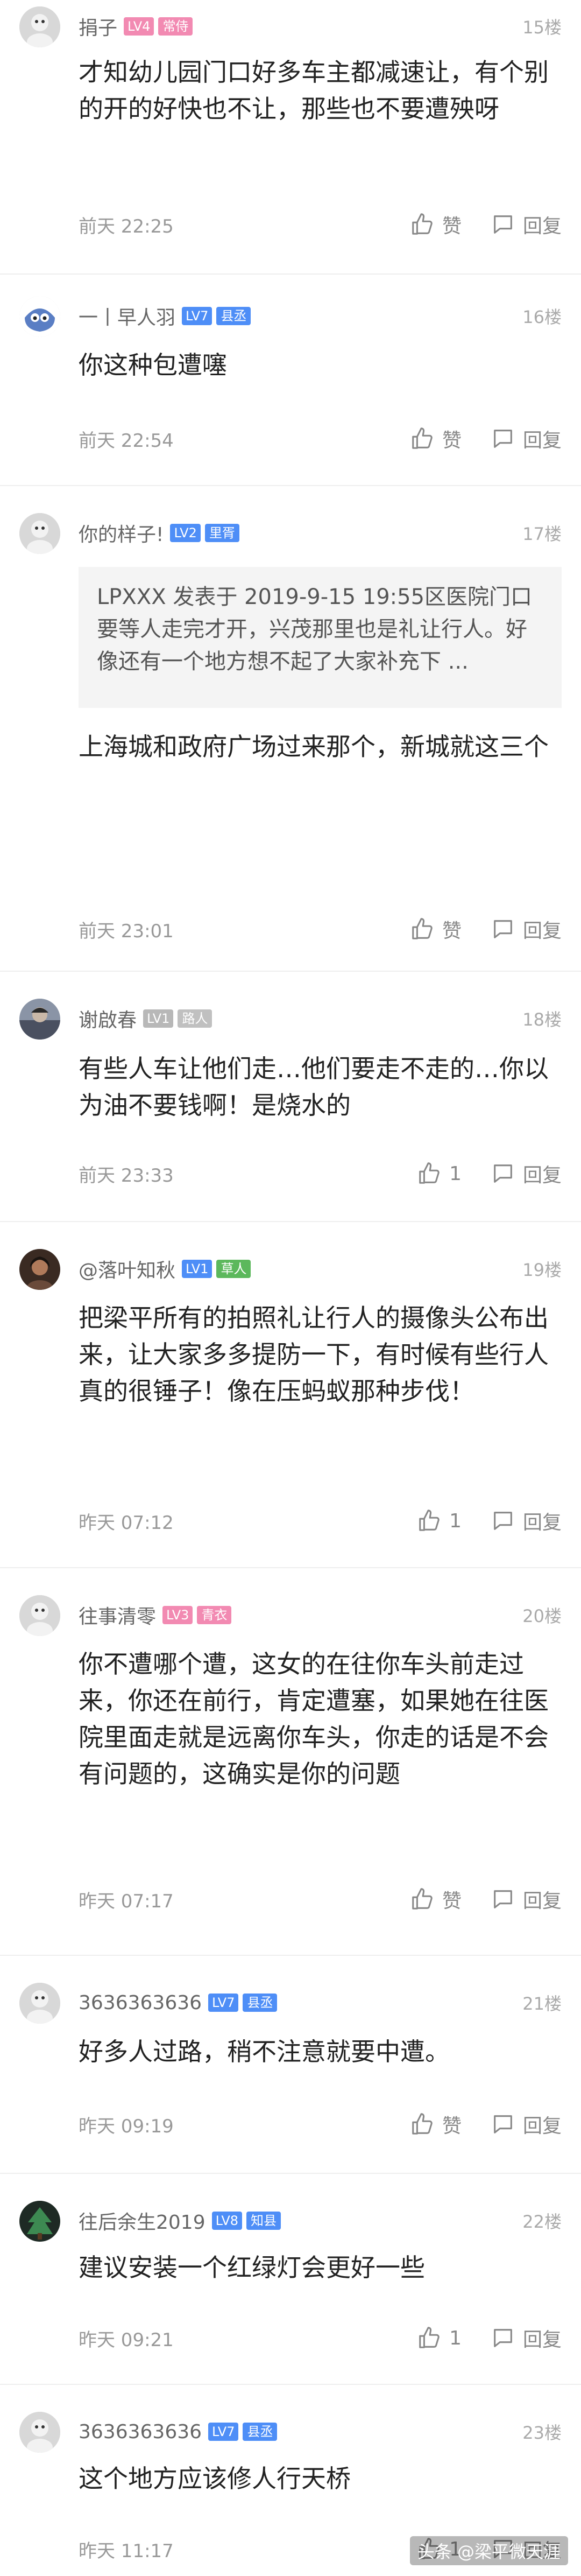  Describe the element at coordinates (126, 1901) in the screenshot. I see `timestamp: 昨天 07:17` at that location.